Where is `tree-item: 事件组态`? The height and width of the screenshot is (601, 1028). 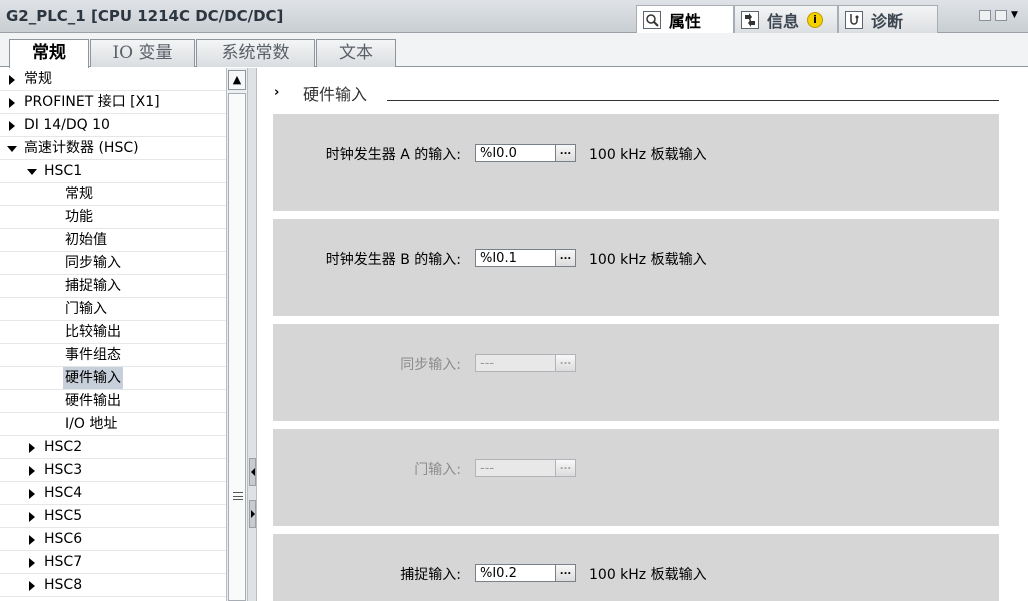
tree-item: 事件组态 is located at coordinates (113, 355).